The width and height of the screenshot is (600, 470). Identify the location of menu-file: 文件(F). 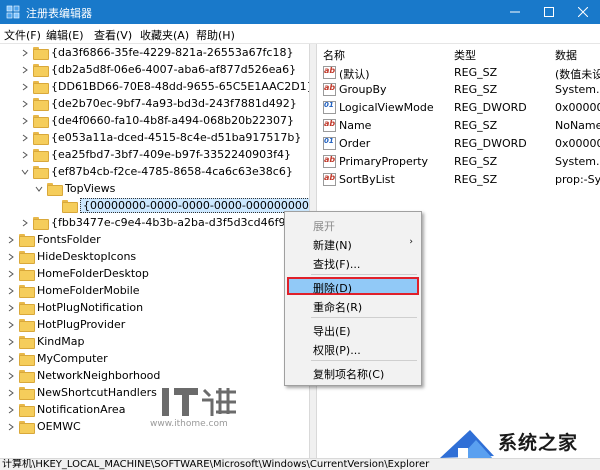
(22, 35).